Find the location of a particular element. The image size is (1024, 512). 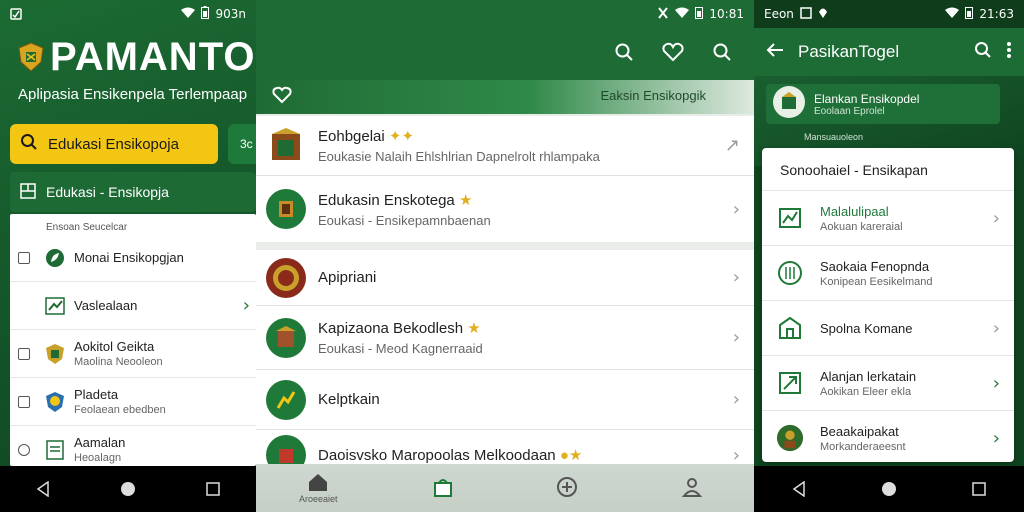

list-item: Alanjan lerkatain Aokikan Eleer ekla › is located at coordinates (888, 382).